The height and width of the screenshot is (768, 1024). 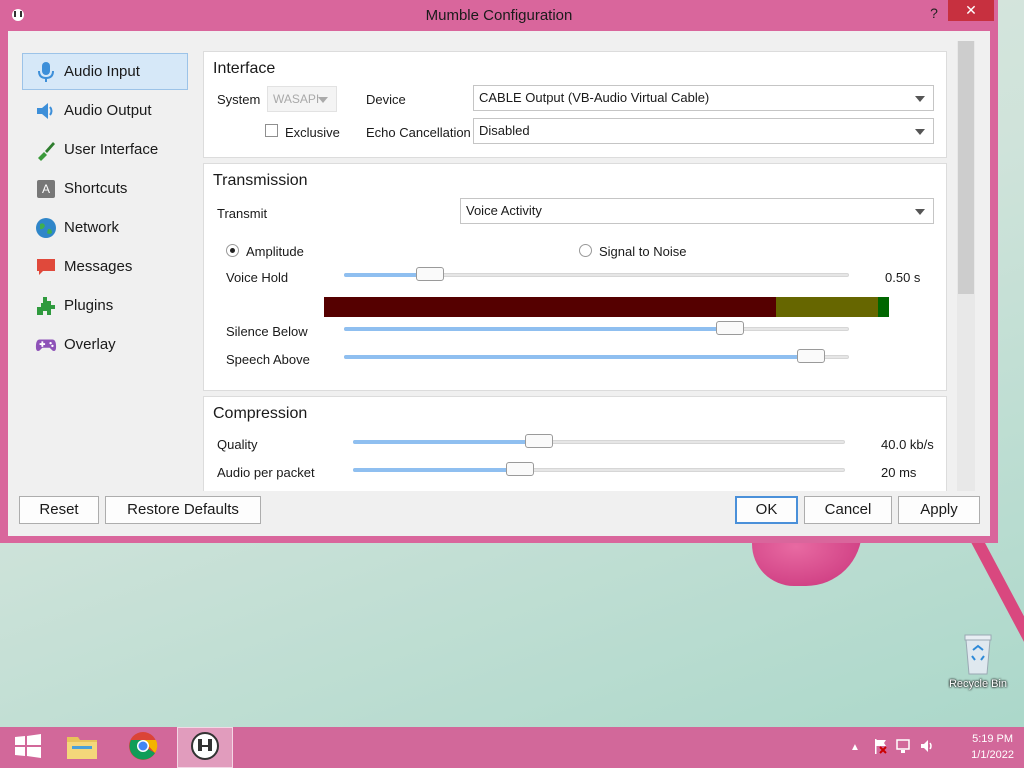 I want to click on clock-time: 5:19 PM, so click(x=993, y=739).